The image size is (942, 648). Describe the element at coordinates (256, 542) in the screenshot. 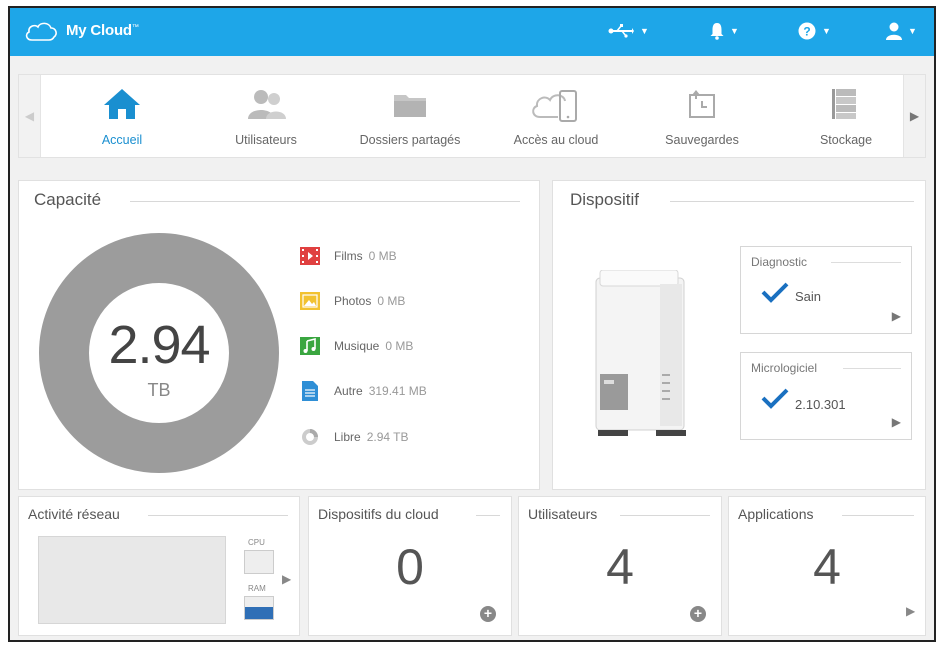

I see `cpu-label: CPU` at that location.